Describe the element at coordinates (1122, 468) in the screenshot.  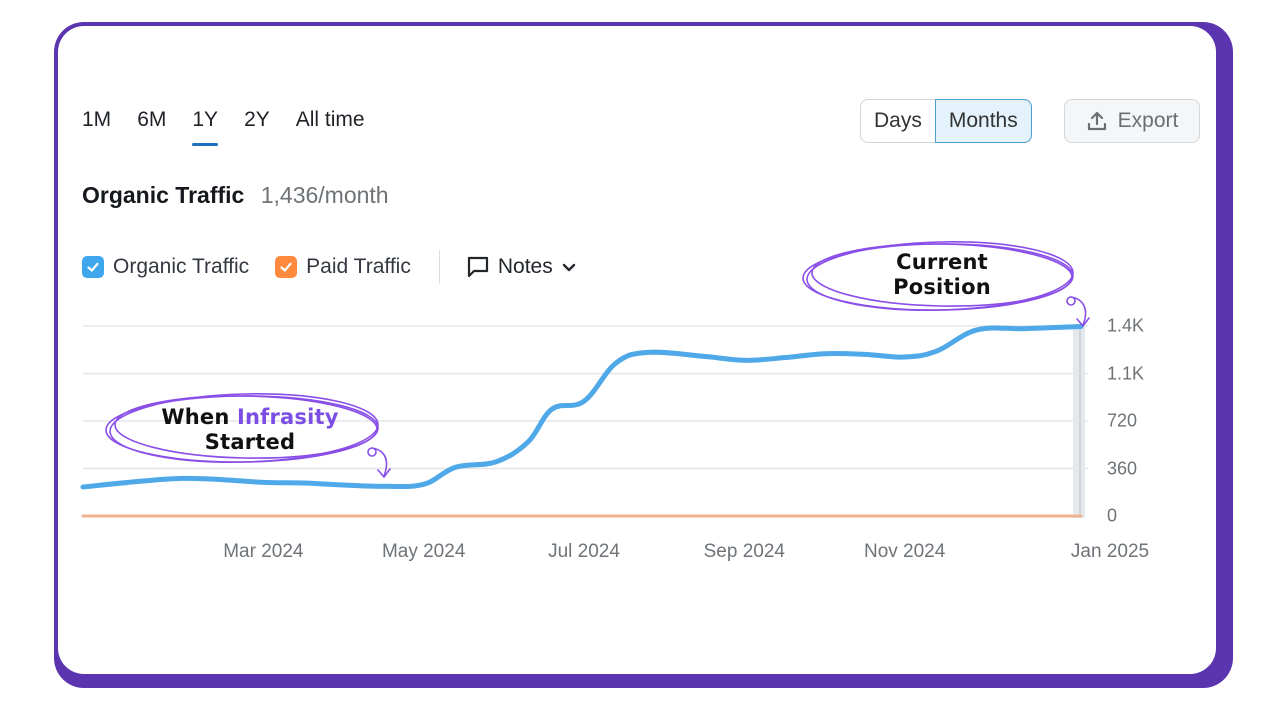
I see `y-tick-label: 360` at that location.